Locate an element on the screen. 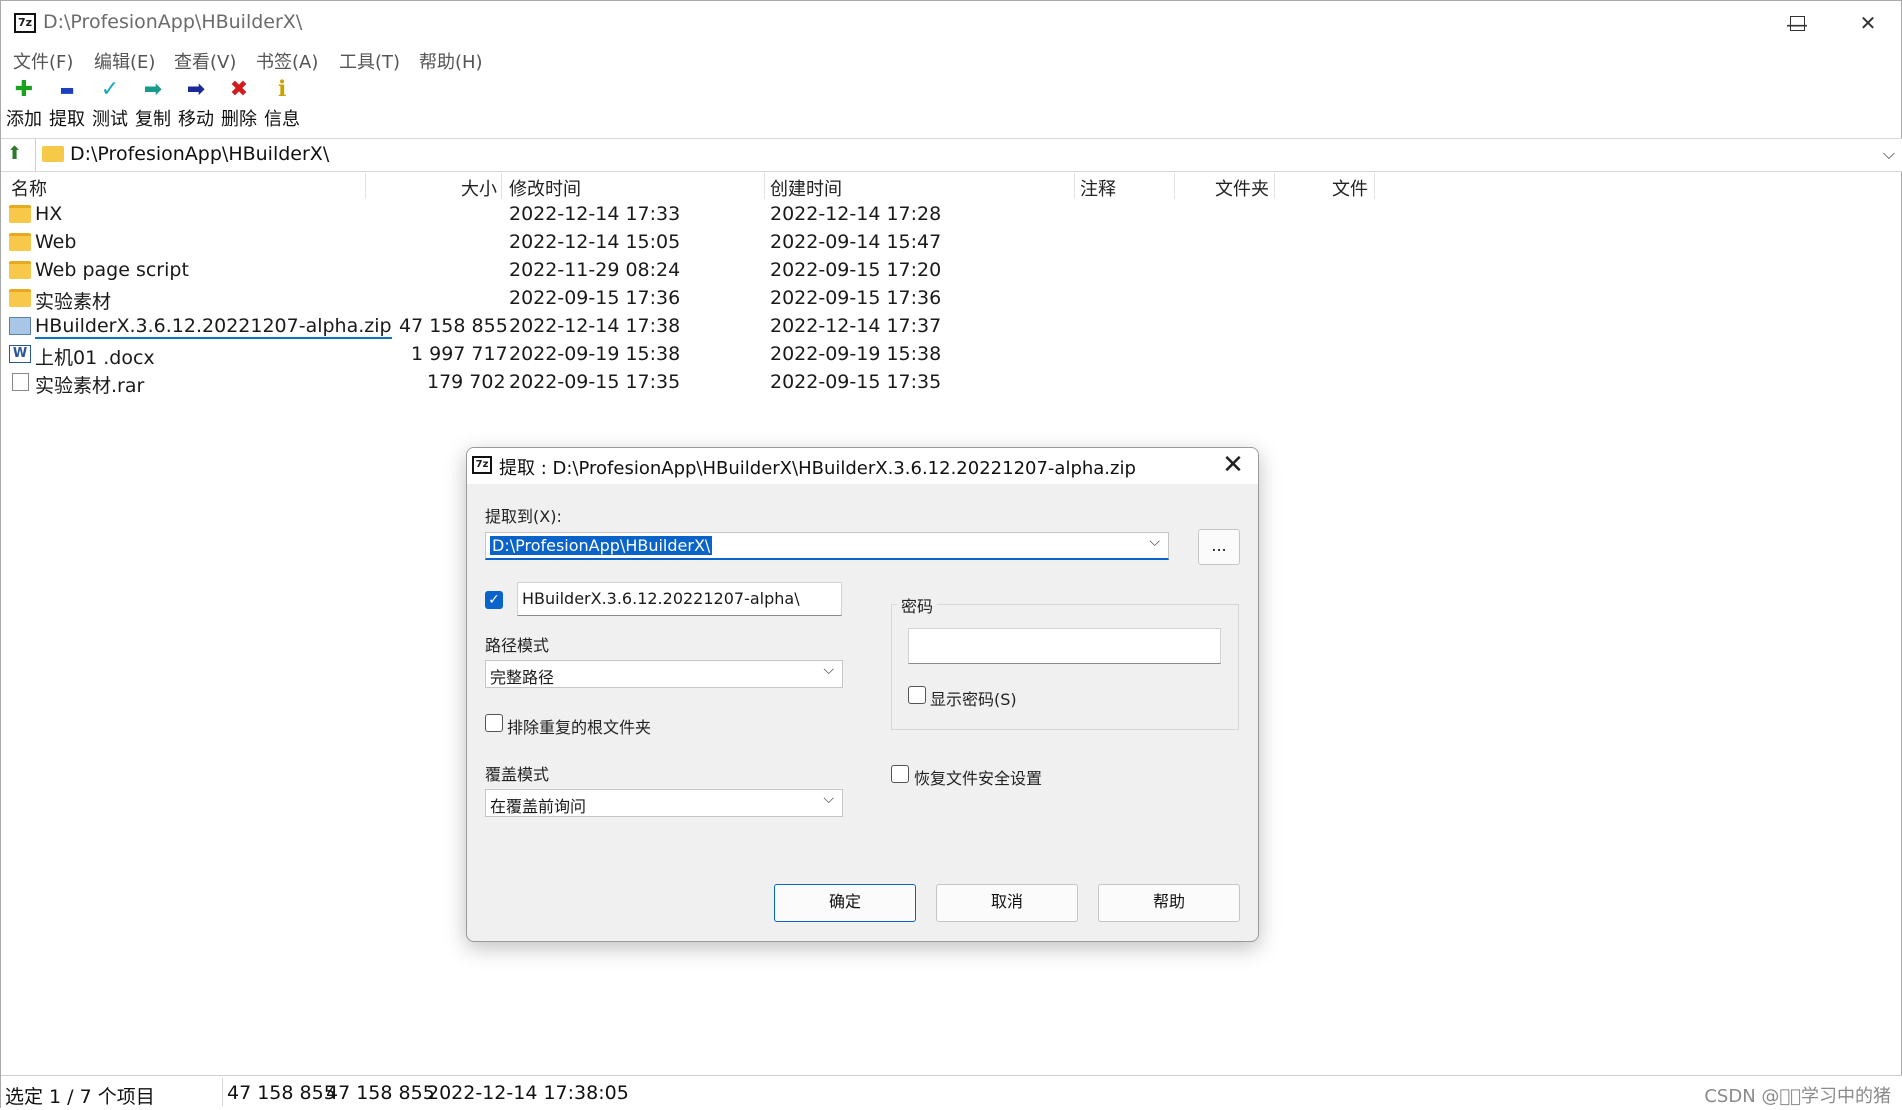 Image resolution: width=1902 pixels, height=1110 pixels. help-button: 帮助 is located at coordinates (1169, 903).